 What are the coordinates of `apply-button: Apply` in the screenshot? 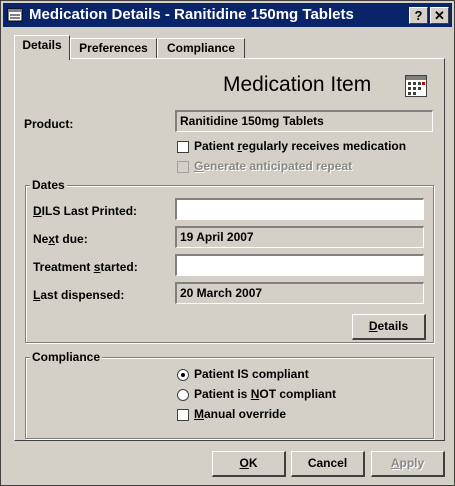 It's located at (408, 464).